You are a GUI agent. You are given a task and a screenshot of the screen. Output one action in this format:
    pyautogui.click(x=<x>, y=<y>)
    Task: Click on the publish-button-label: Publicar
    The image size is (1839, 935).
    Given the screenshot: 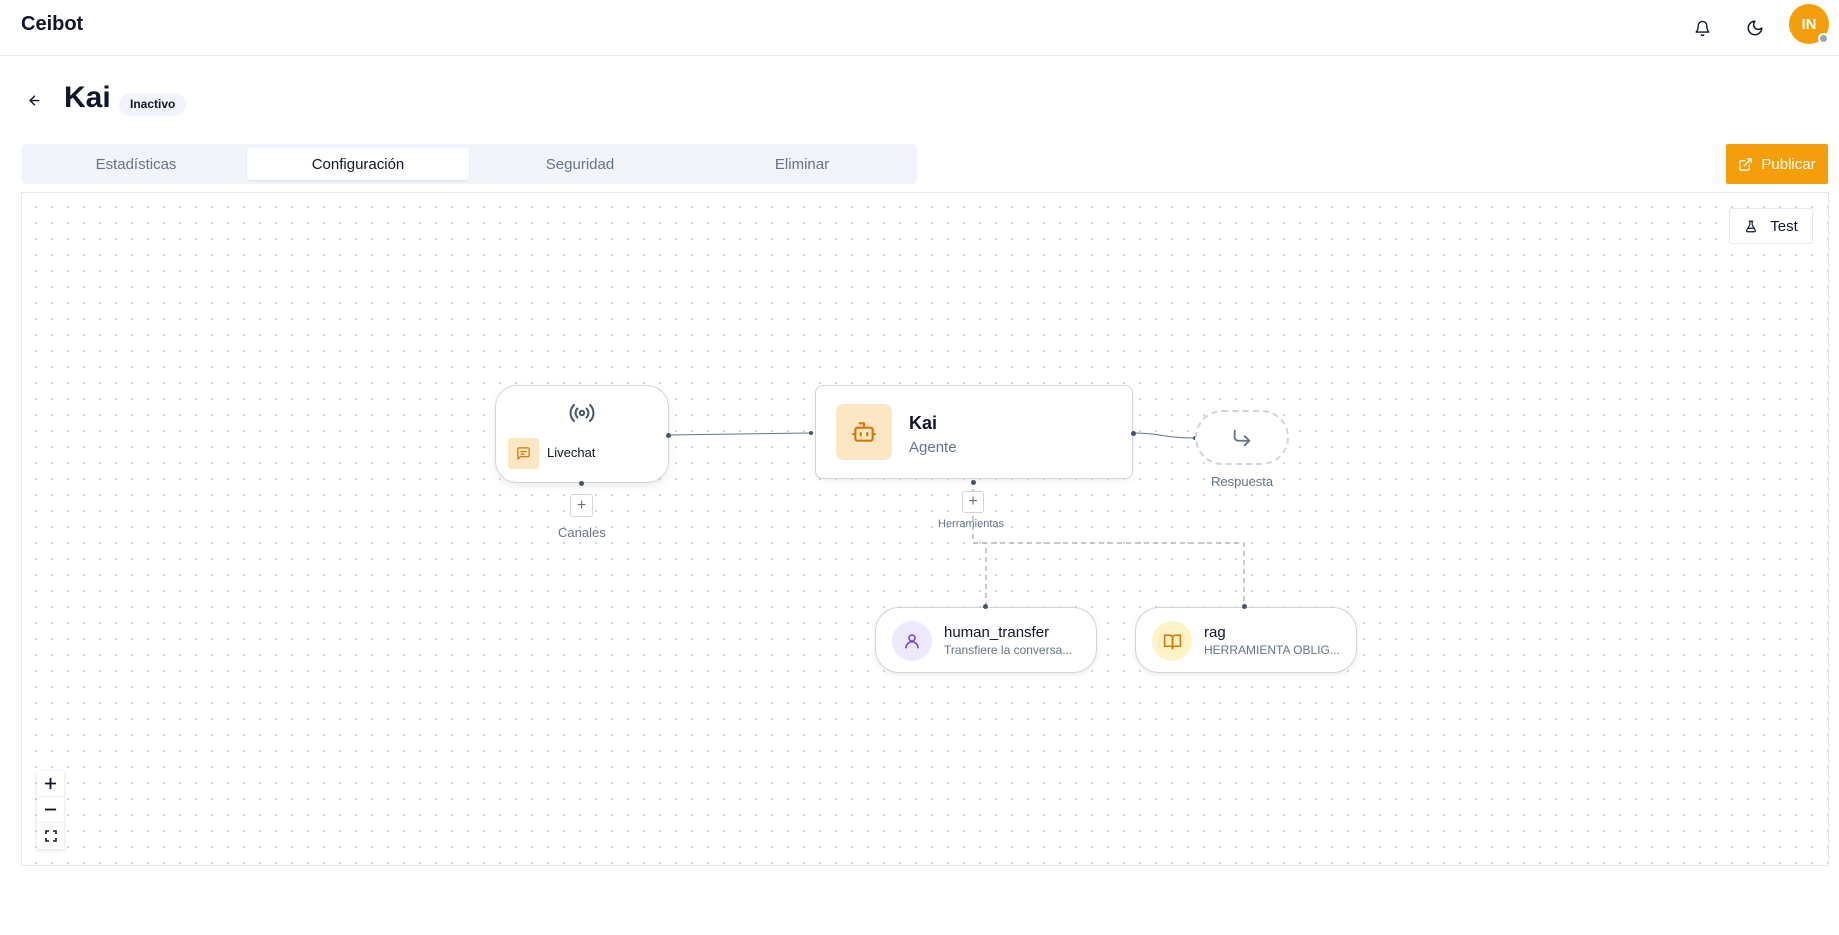 What is the action you would take?
    pyautogui.click(x=1788, y=164)
    